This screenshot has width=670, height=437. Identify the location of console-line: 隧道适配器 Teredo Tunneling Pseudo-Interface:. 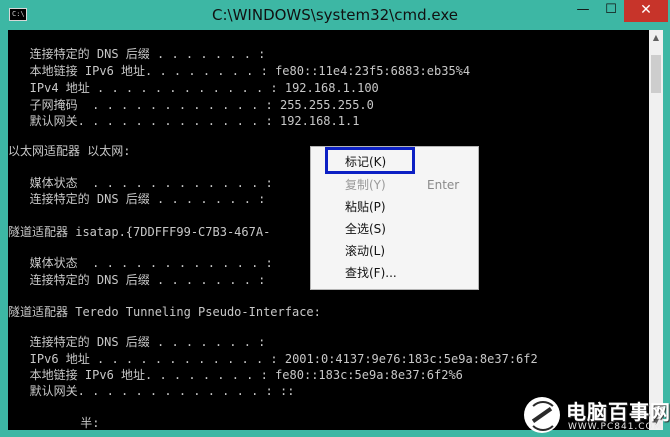
(164, 312).